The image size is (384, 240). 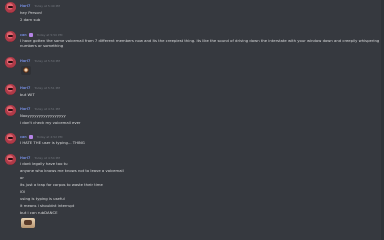 I want to click on message-text: I HATE THE user is typing... THING, so click(x=52, y=142).